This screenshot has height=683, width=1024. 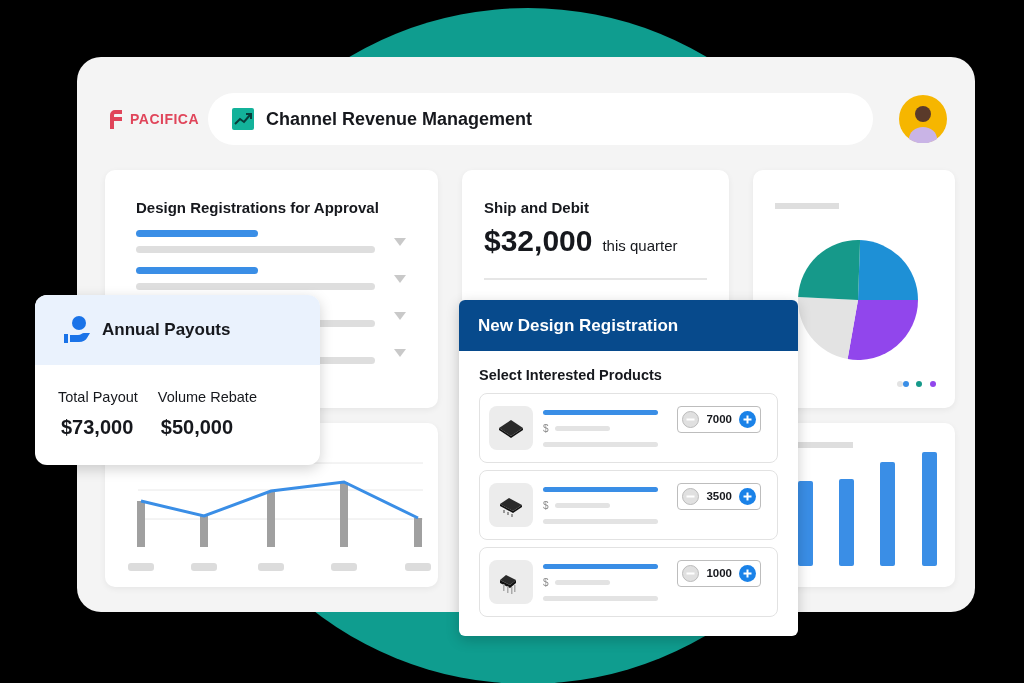 I want to click on card-title: Annual Payouts, so click(x=166, y=330).